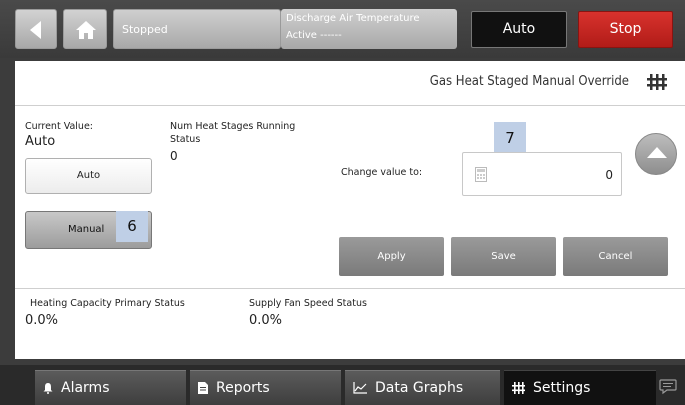  I want to click on tab-settings: Settings, so click(580, 387).